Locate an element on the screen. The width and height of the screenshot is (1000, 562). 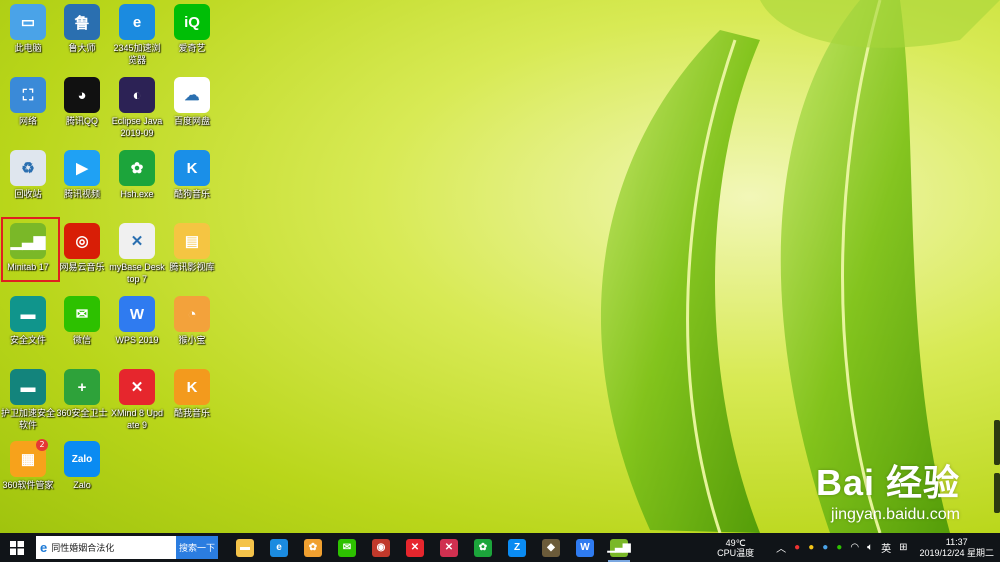
desktop-icon-safe-file: ▬ 安全文件 is located at coordinates (28, 321).